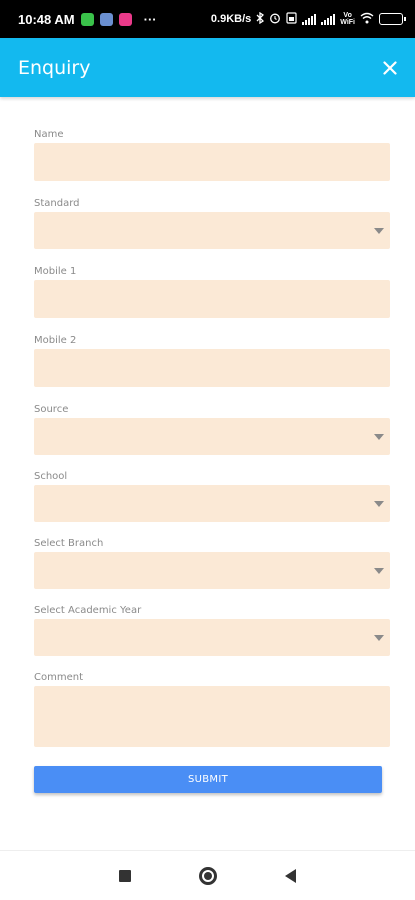 The width and height of the screenshot is (415, 900). What do you see at coordinates (212, 436) in the screenshot?
I see `source-dropdown` at bounding box center [212, 436].